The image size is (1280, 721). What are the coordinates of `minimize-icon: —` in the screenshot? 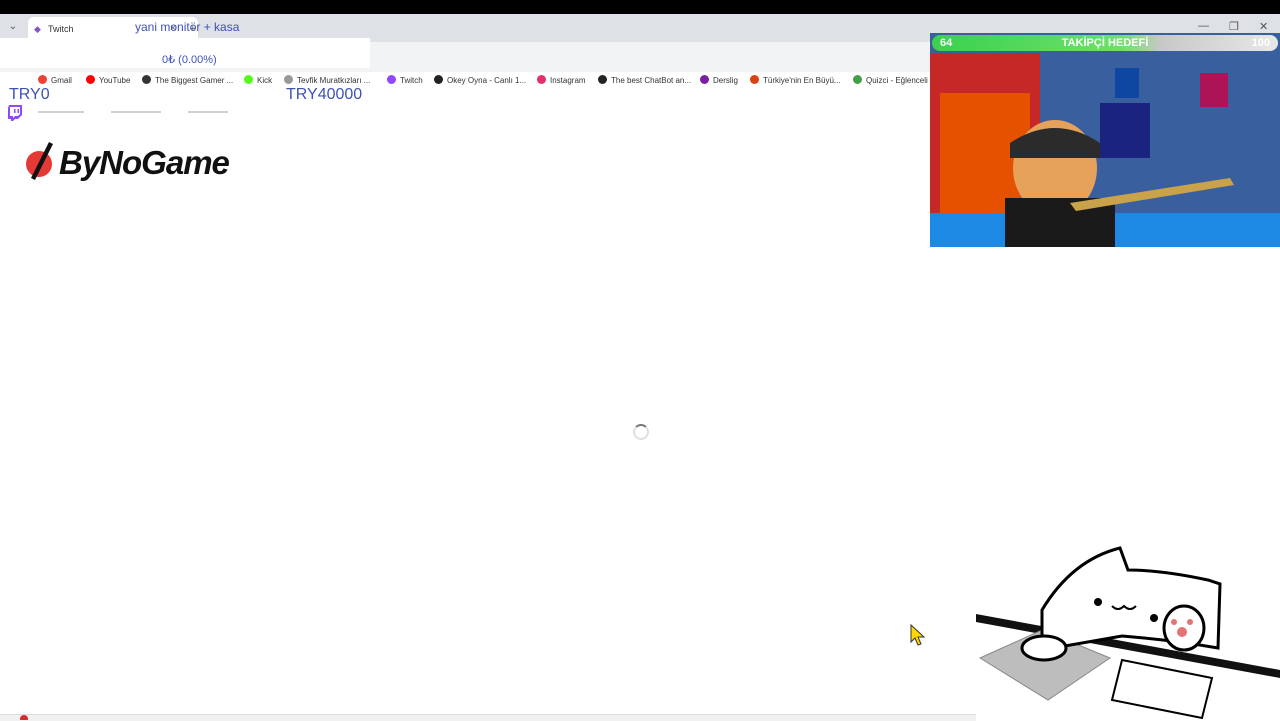 It's located at (1203, 26).